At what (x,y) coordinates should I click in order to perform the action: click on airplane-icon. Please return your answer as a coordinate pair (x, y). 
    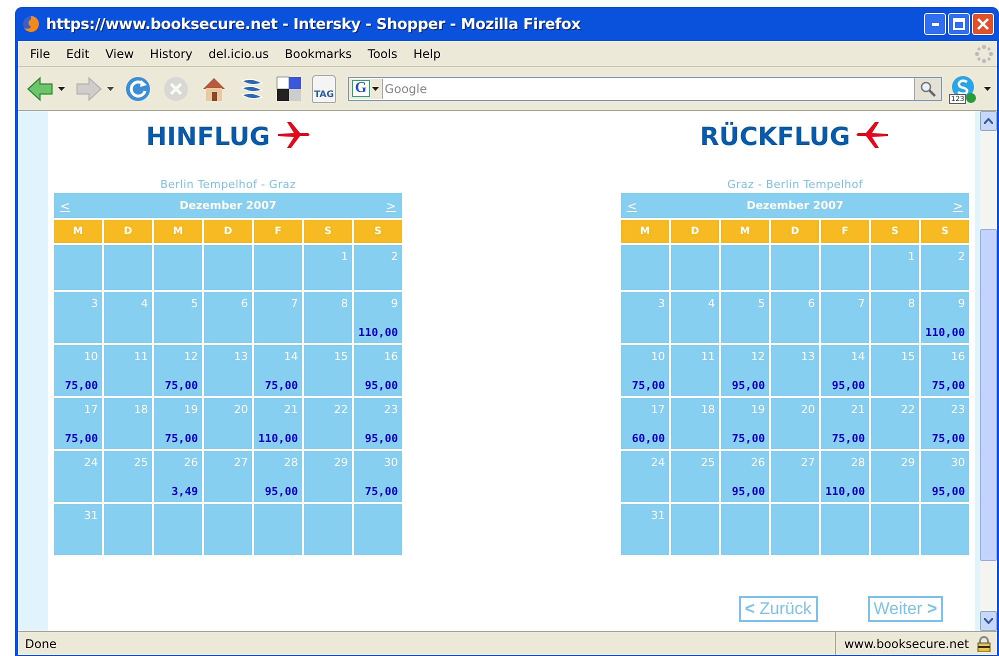
    Looking at the image, I should click on (293, 135).